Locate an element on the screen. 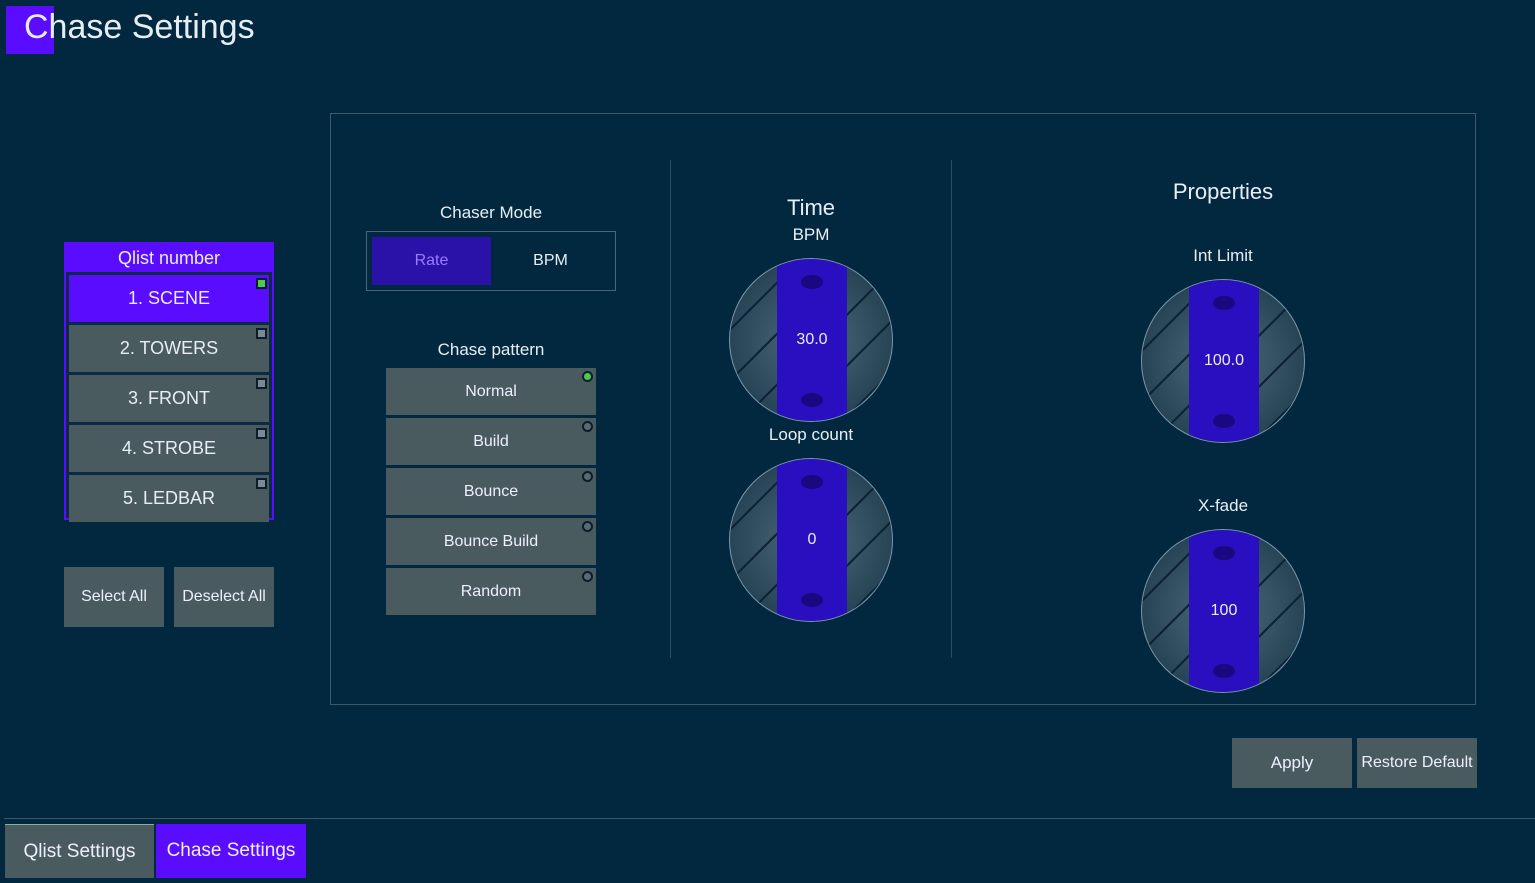 This screenshot has width=1535, height=883. qlist-item: 1. SCENE is located at coordinates (169, 298).